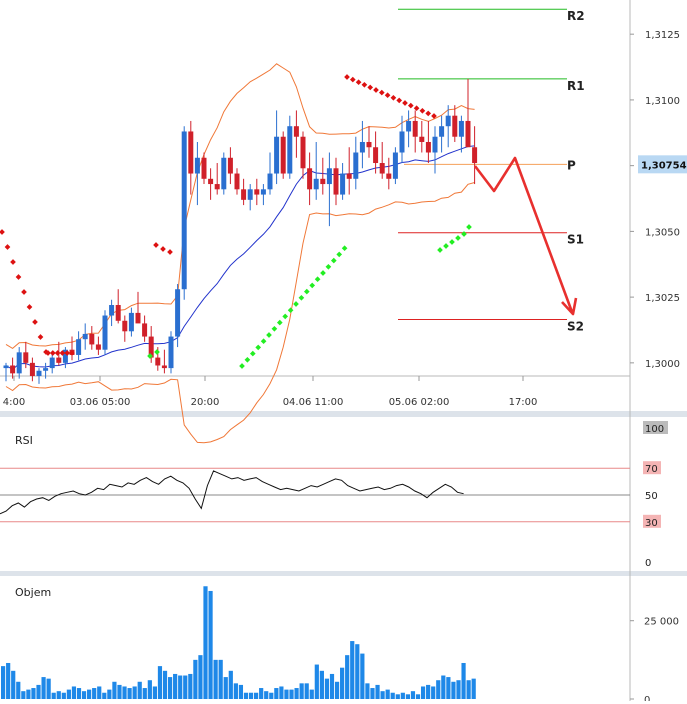 The image size is (687, 704). I want to click on pivot-label-s1: S1, so click(575, 240).